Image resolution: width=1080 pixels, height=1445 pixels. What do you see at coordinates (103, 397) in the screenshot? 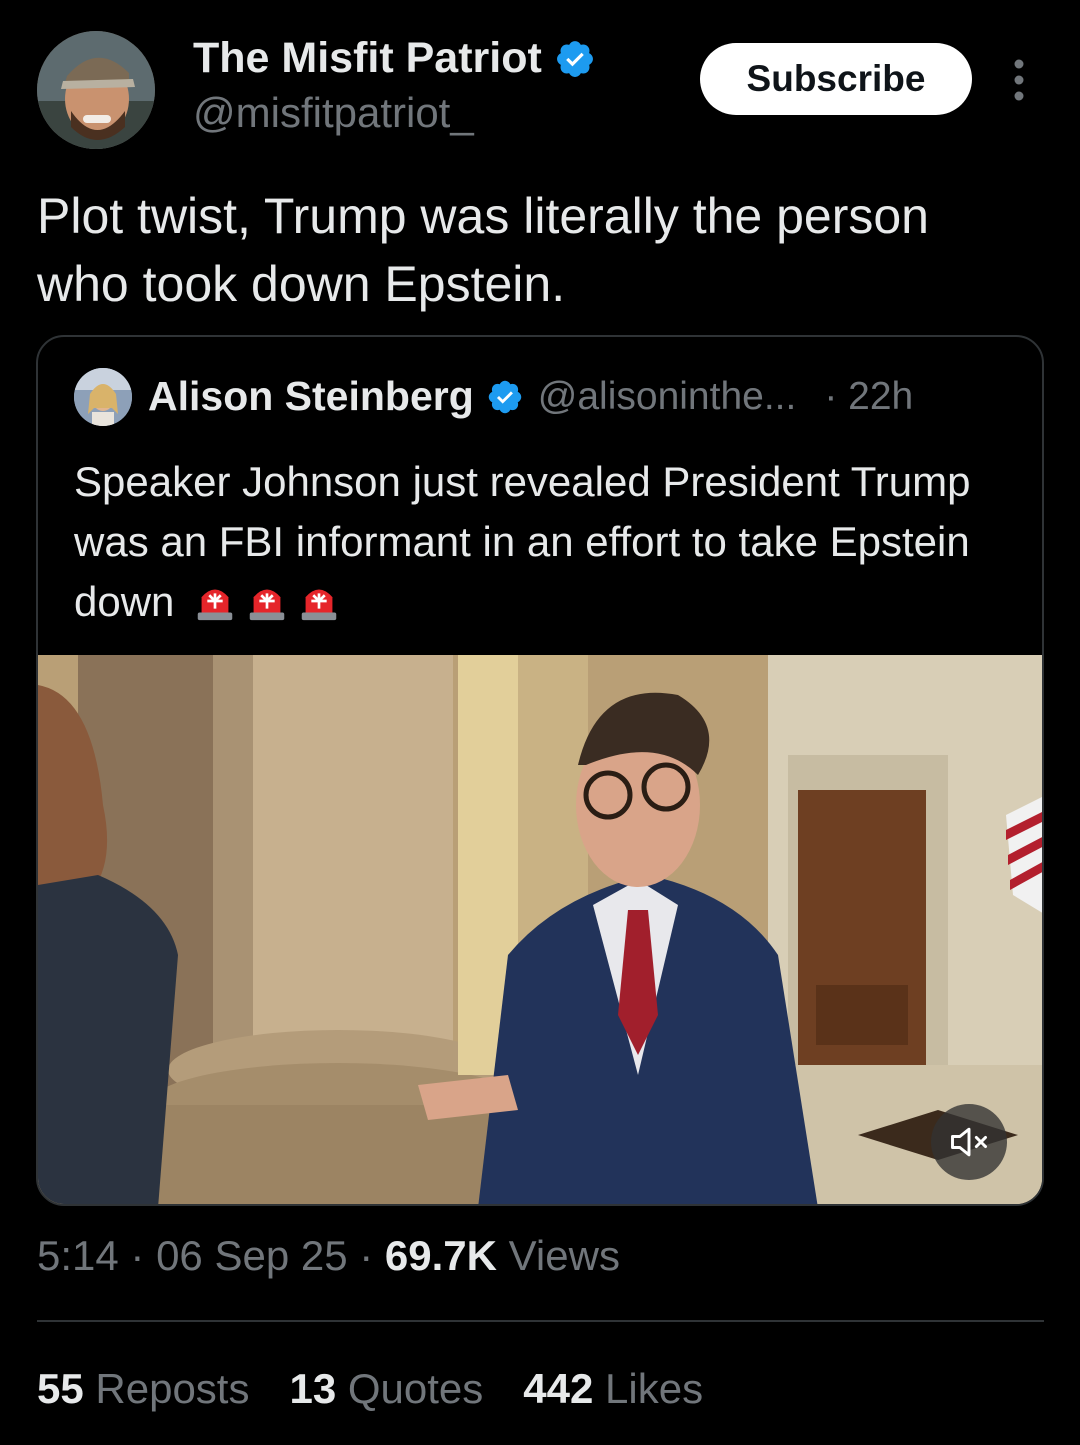
I see `quoted-author-avatar` at bounding box center [103, 397].